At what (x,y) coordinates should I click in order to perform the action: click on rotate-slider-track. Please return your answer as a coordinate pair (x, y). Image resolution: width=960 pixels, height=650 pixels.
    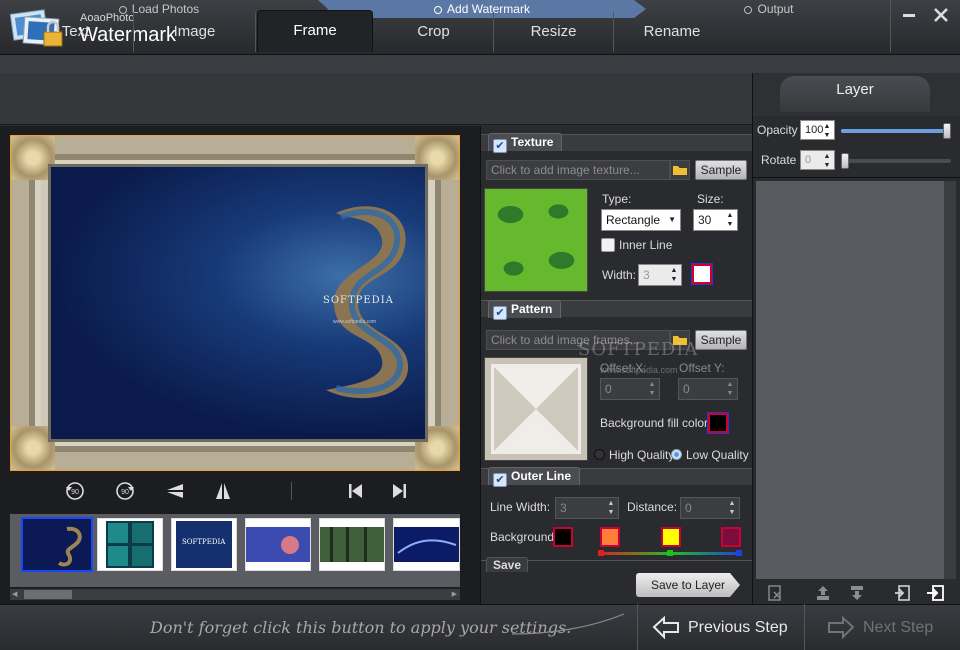
    Looking at the image, I should click on (896, 161).